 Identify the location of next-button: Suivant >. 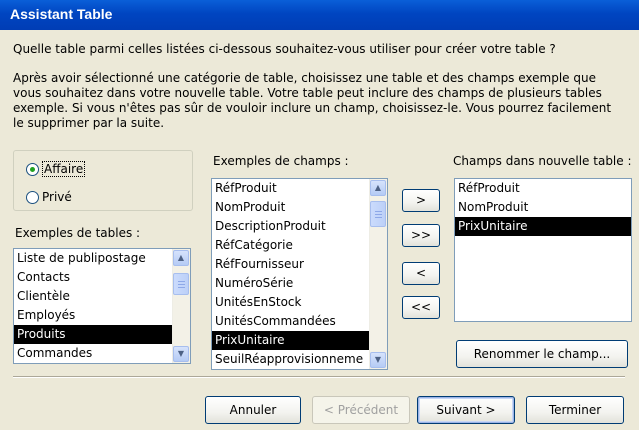
(466, 410).